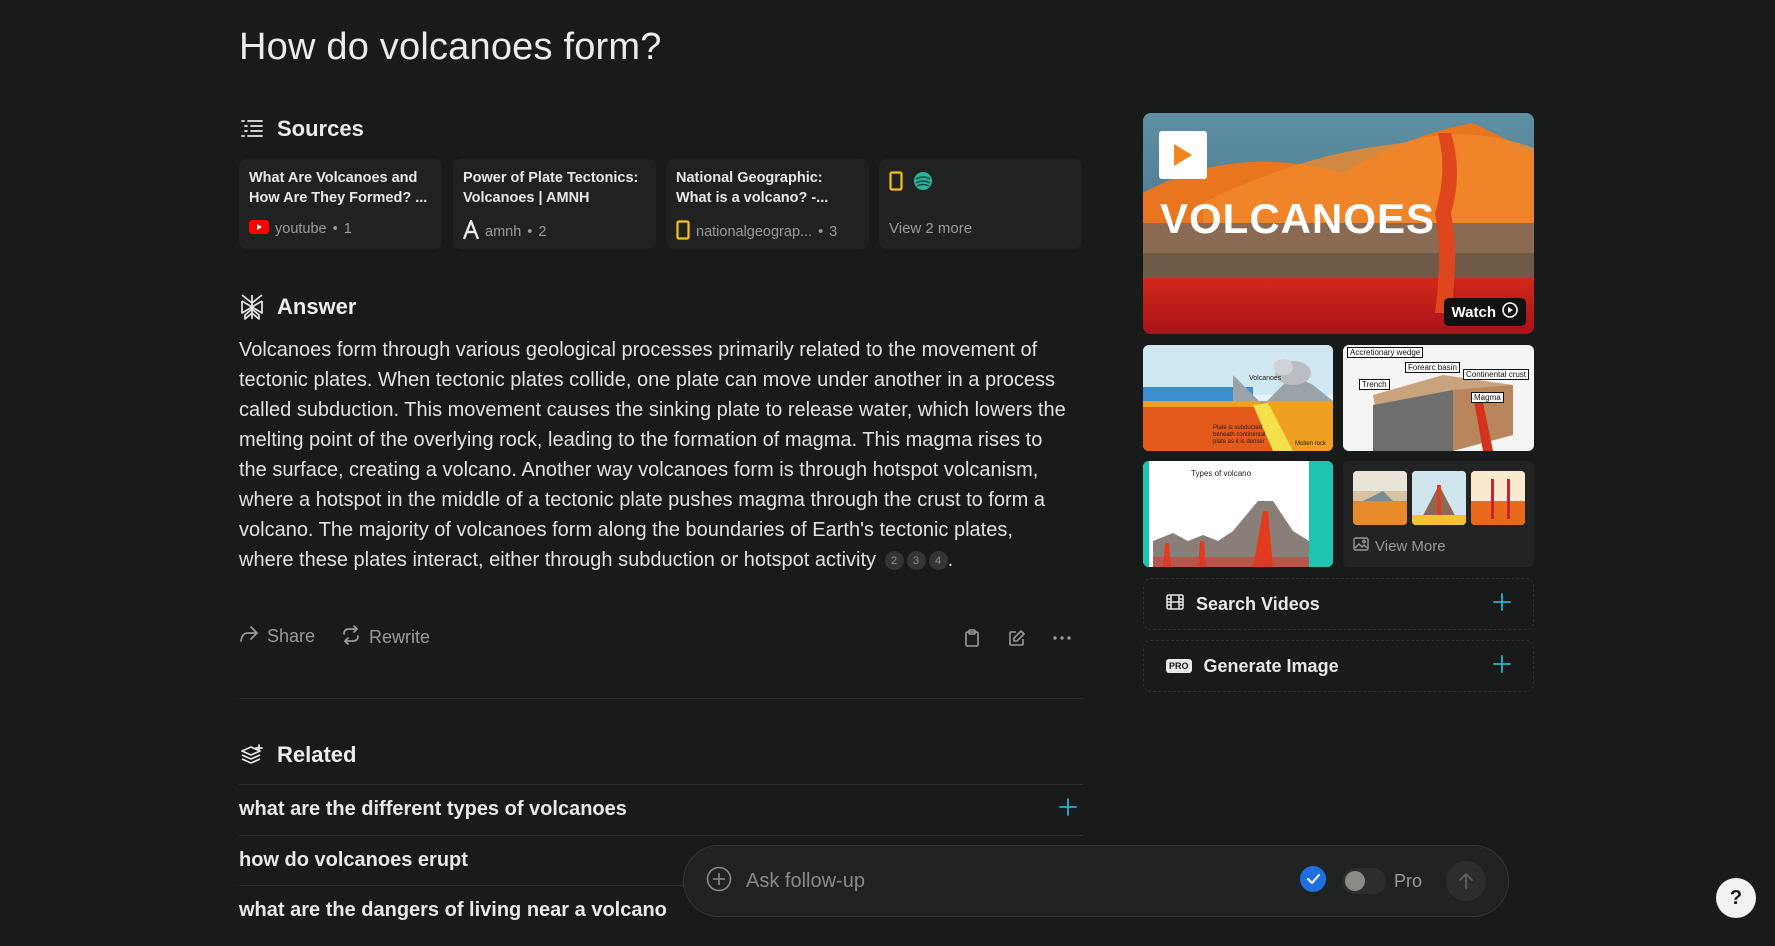  I want to click on answer-heading: Answer, so click(317, 306).